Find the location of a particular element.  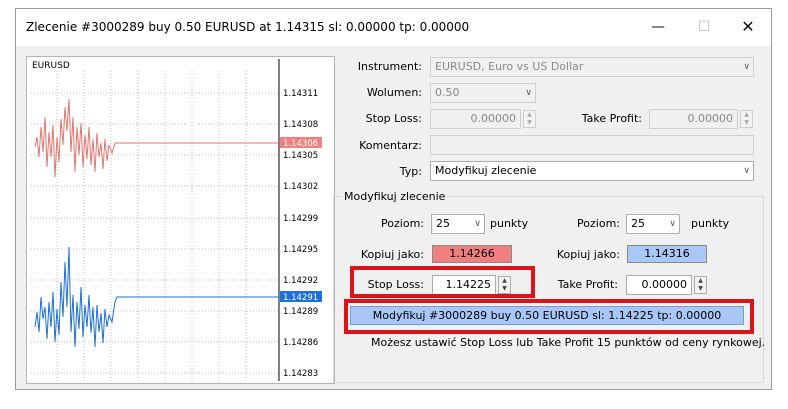

points-label-left: punkty is located at coordinates (509, 223).